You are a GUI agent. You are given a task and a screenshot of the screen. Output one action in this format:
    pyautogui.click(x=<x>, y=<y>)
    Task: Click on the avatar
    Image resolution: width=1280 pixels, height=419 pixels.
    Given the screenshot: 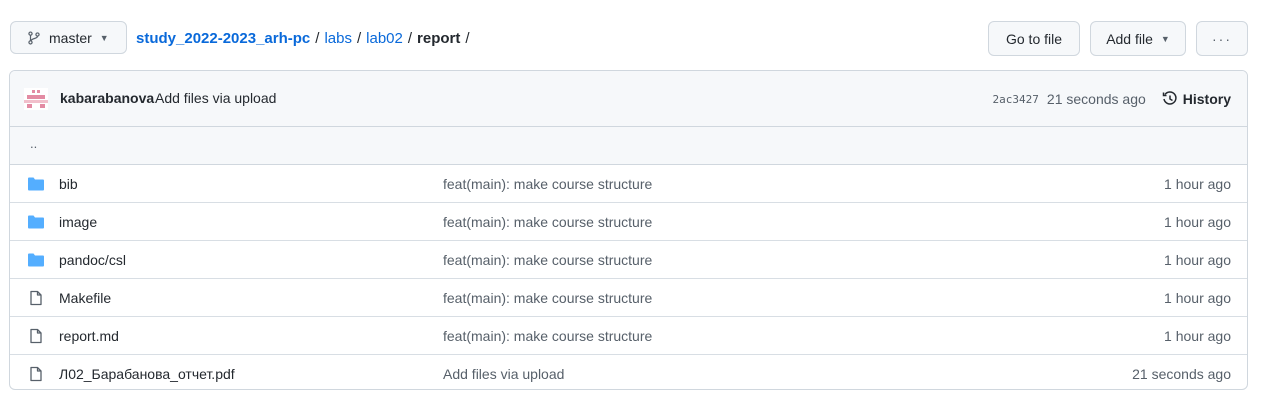 What is the action you would take?
    pyautogui.click(x=36, y=99)
    